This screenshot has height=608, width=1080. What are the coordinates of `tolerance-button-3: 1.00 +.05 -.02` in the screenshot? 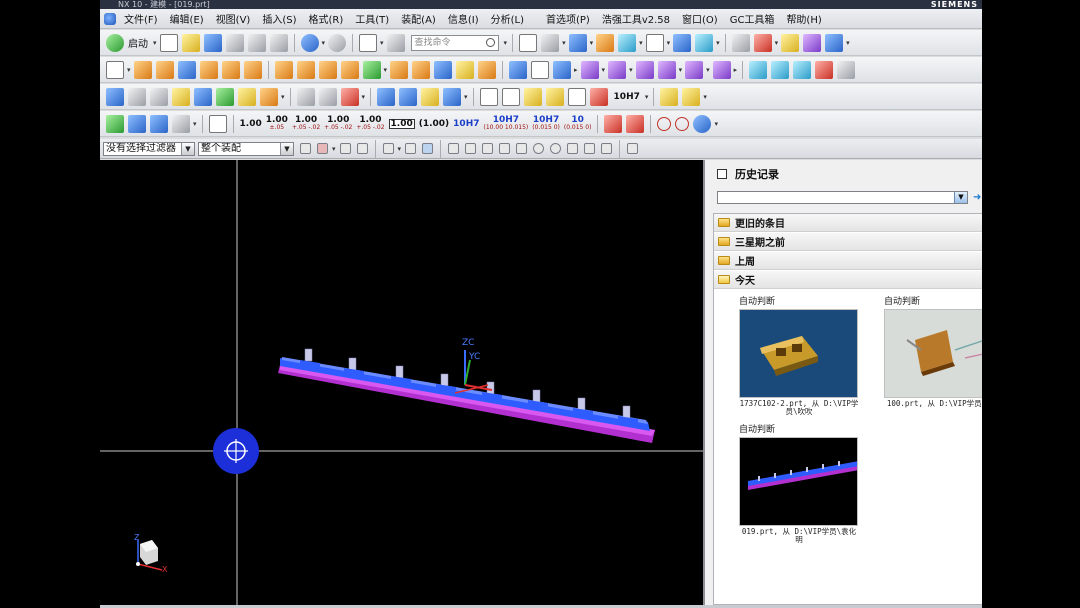 It's located at (306, 123).